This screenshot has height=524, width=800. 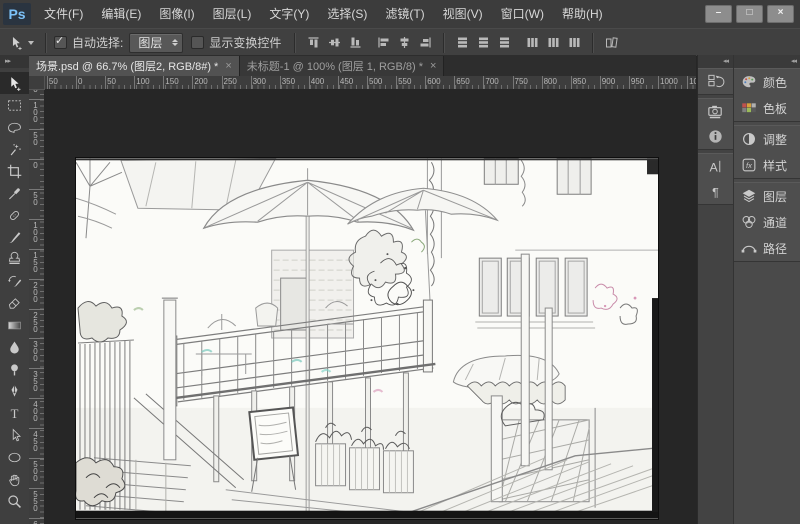 I want to click on lasso-tool, so click(x=14, y=127).